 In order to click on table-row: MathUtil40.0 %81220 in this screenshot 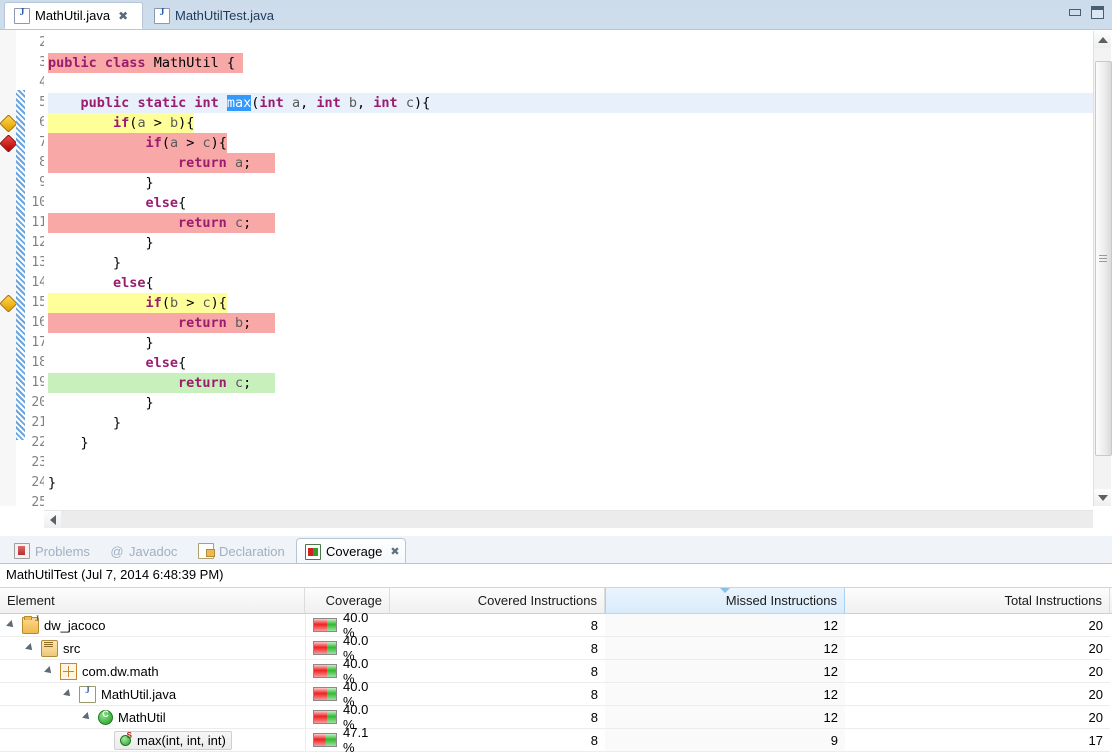, I will do `click(556, 717)`.